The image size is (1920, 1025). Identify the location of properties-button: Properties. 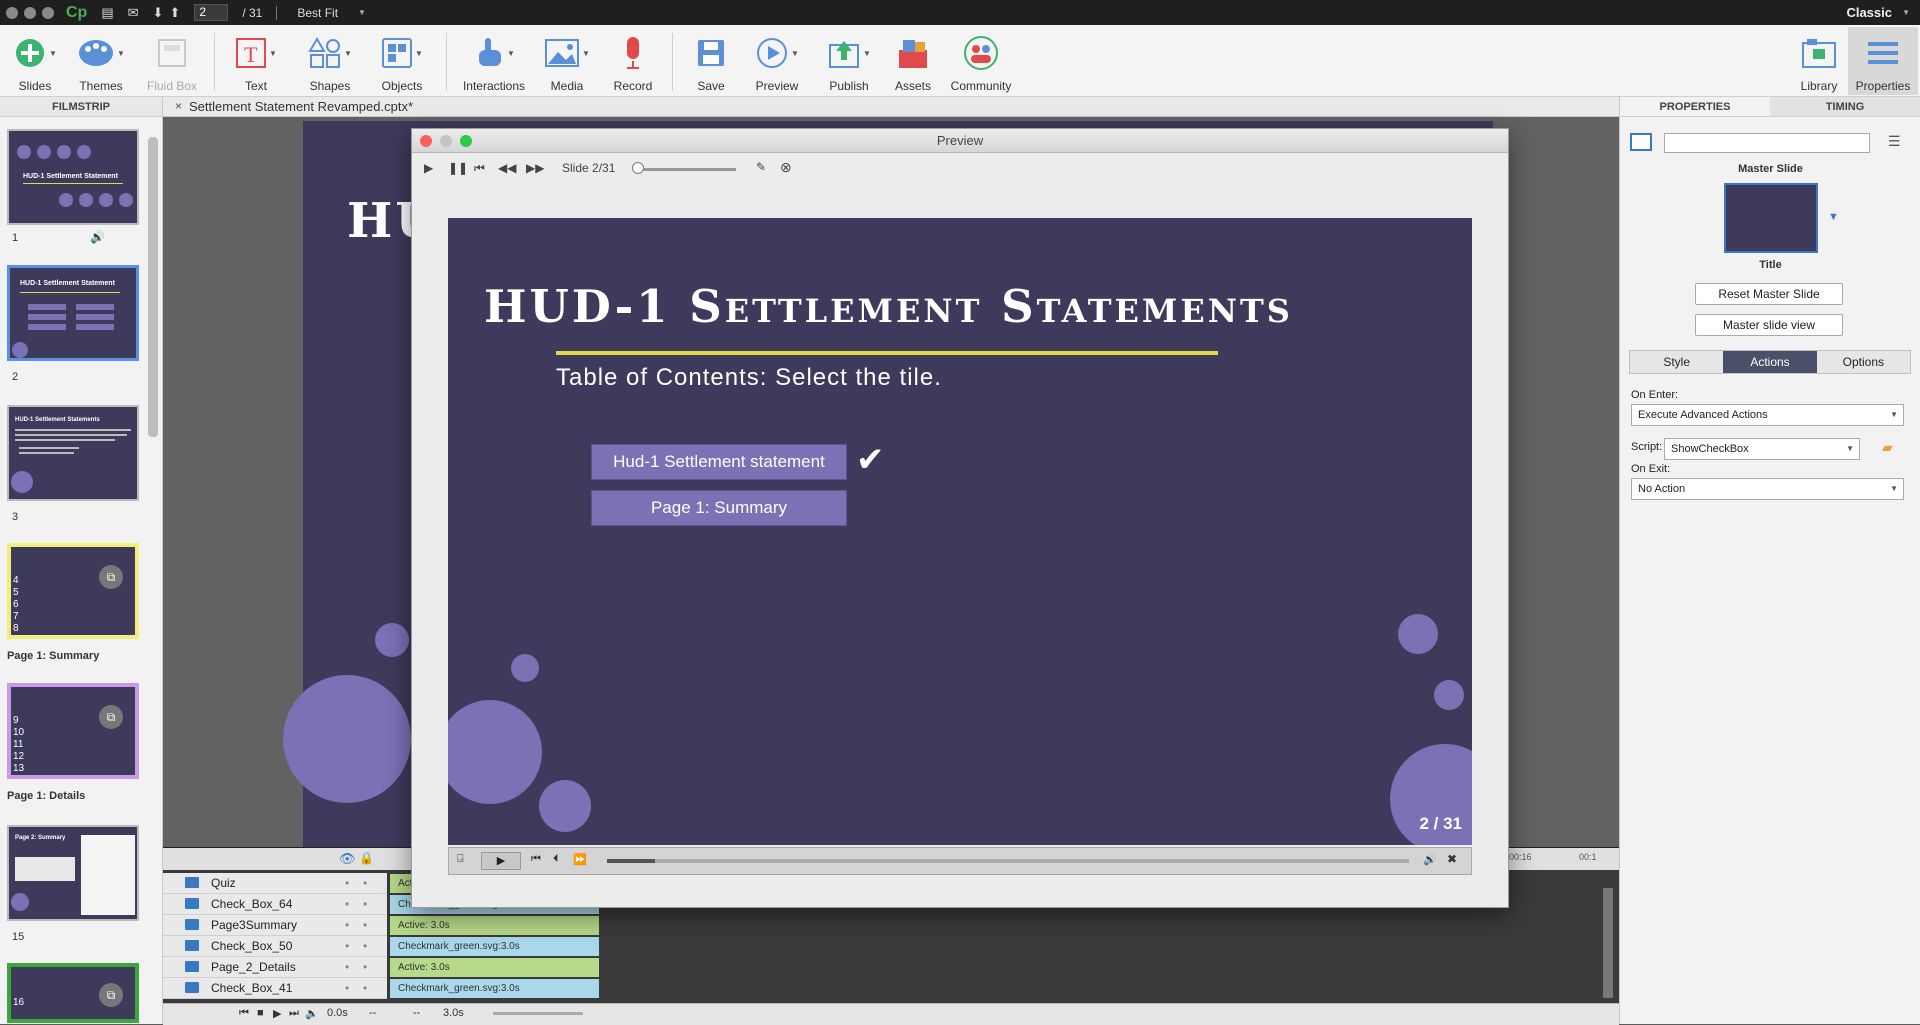
(1883, 61).